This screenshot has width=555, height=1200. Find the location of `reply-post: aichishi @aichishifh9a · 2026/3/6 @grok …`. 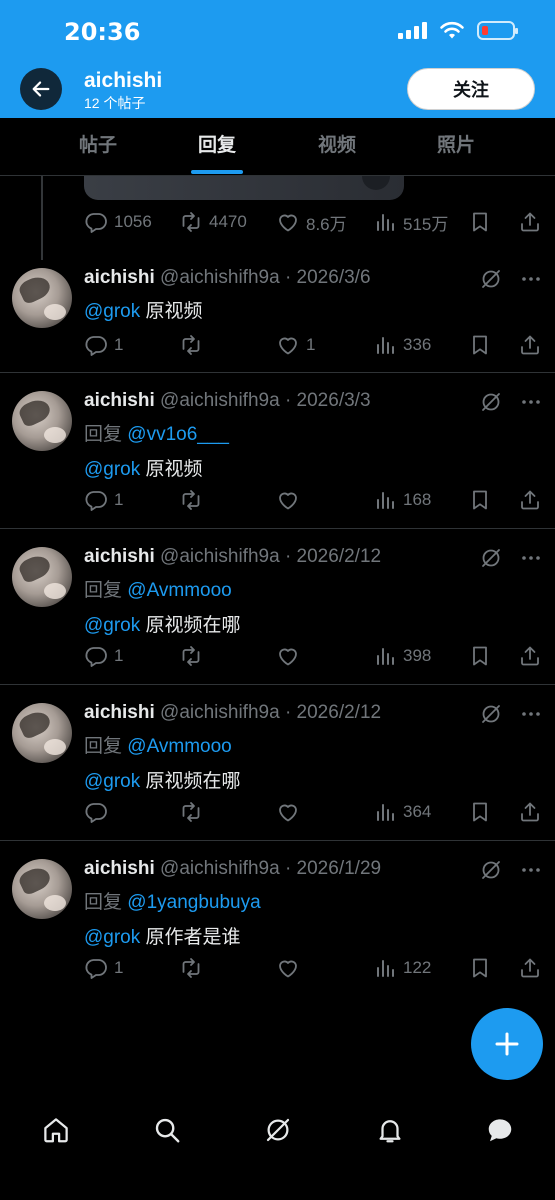

reply-post: aichishi @aichishifh9a · 2026/3/6 @grok … is located at coordinates (277, 311).